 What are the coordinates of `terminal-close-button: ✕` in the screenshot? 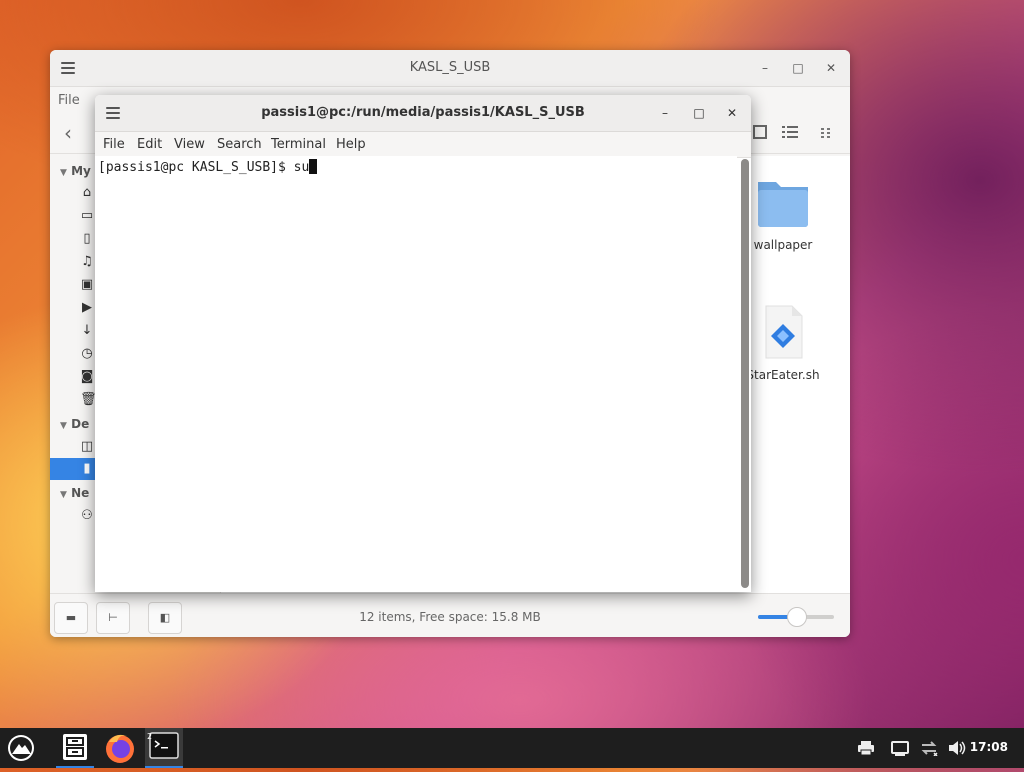 It's located at (732, 113).